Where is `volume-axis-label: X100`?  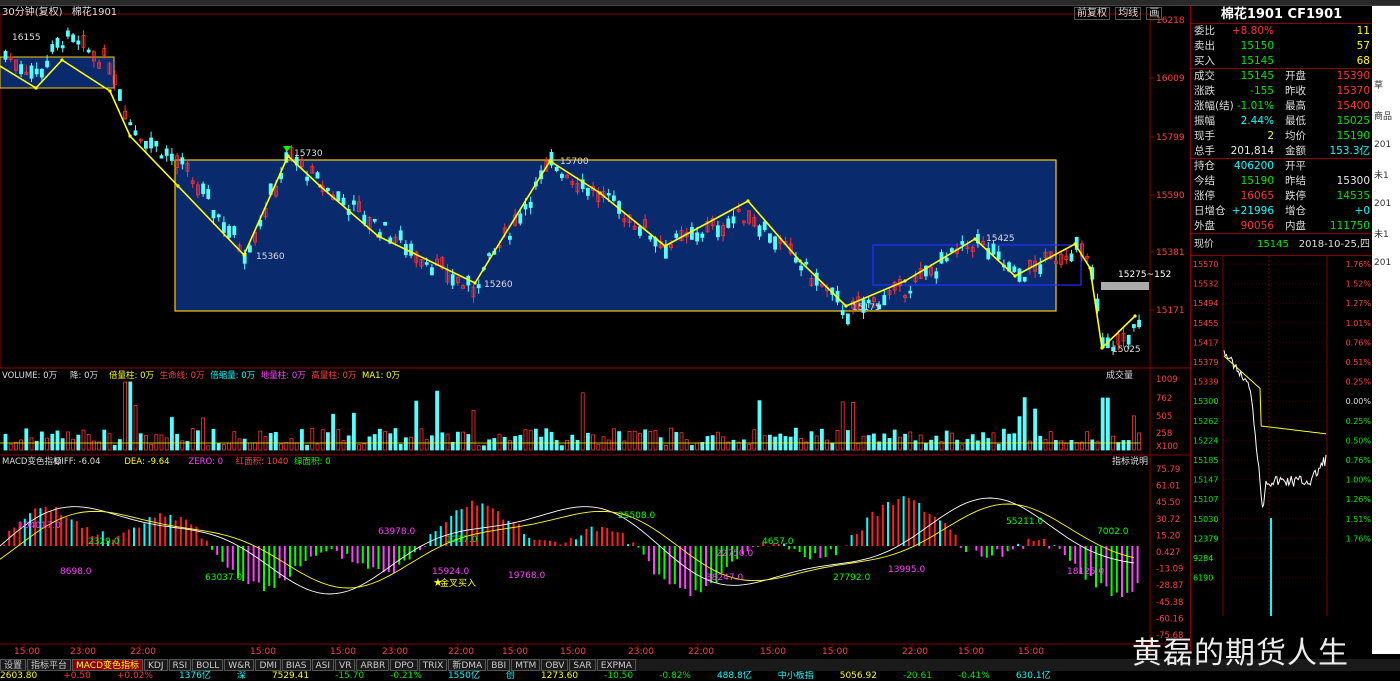 volume-axis-label: X100 is located at coordinates (1167, 447).